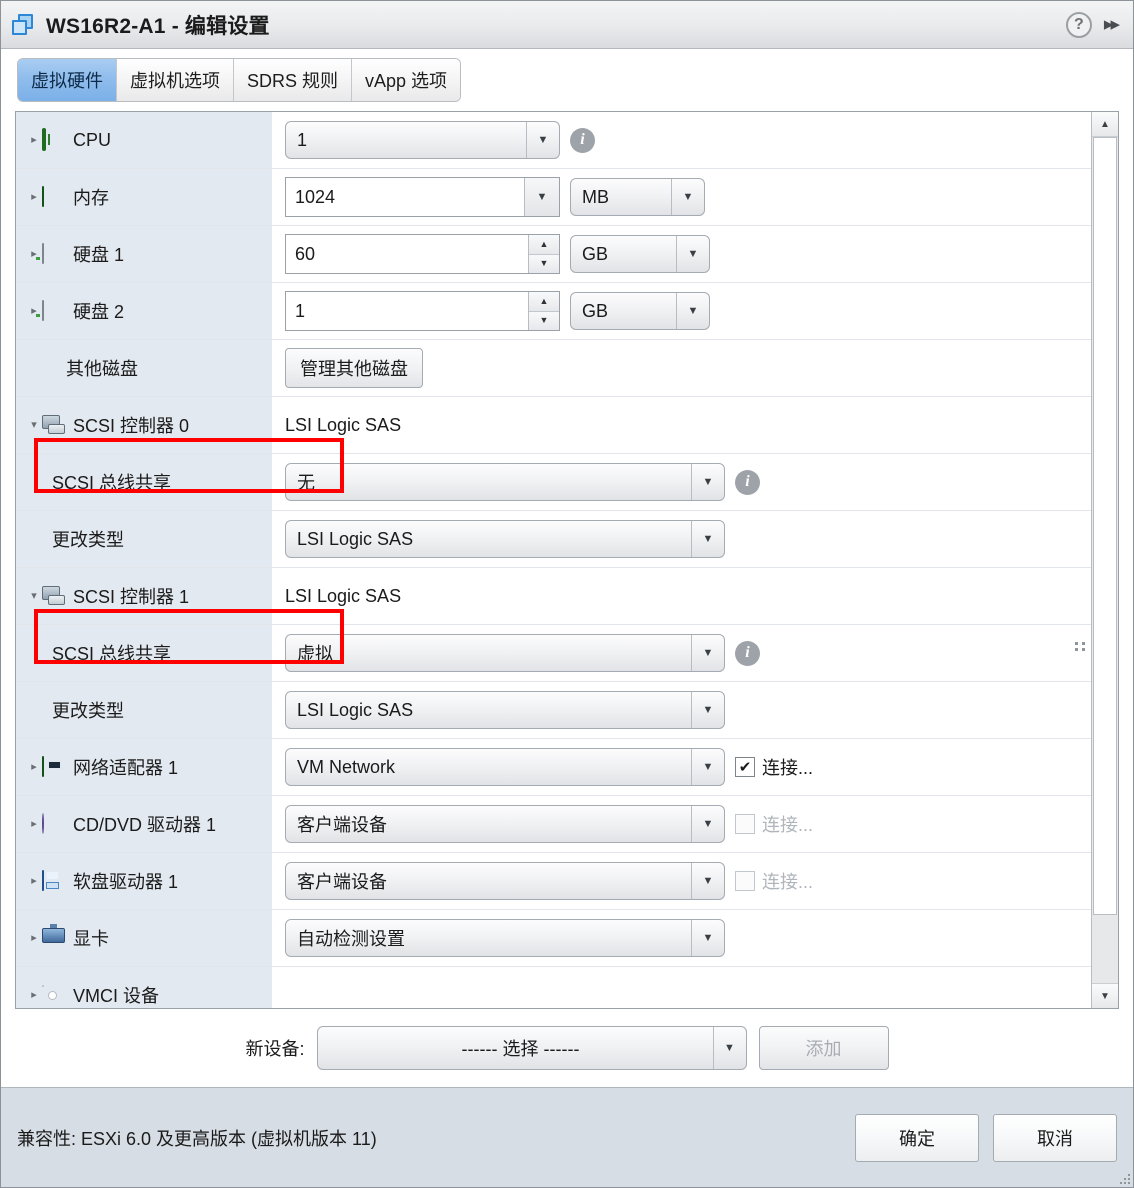  Describe the element at coordinates (1055, 1137) in the screenshot. I see `cancel-button: 取消` at that location.